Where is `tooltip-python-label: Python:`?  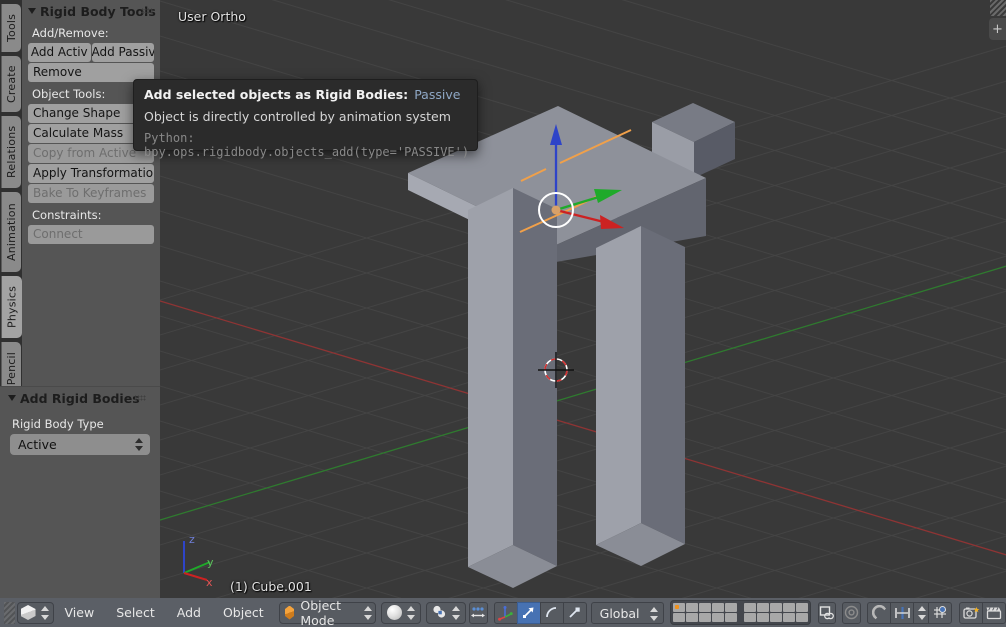 tooltip-python-label: Python: is located at coordinates (169, 138).